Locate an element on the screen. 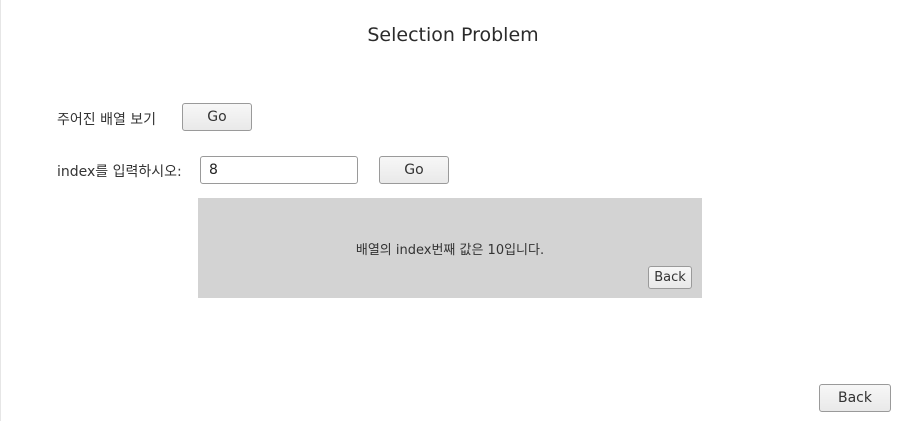 The width and height of the screenshot is (900, 421). index-prompt-label: index를 입력하시오: is located at coordinates (119, 172).